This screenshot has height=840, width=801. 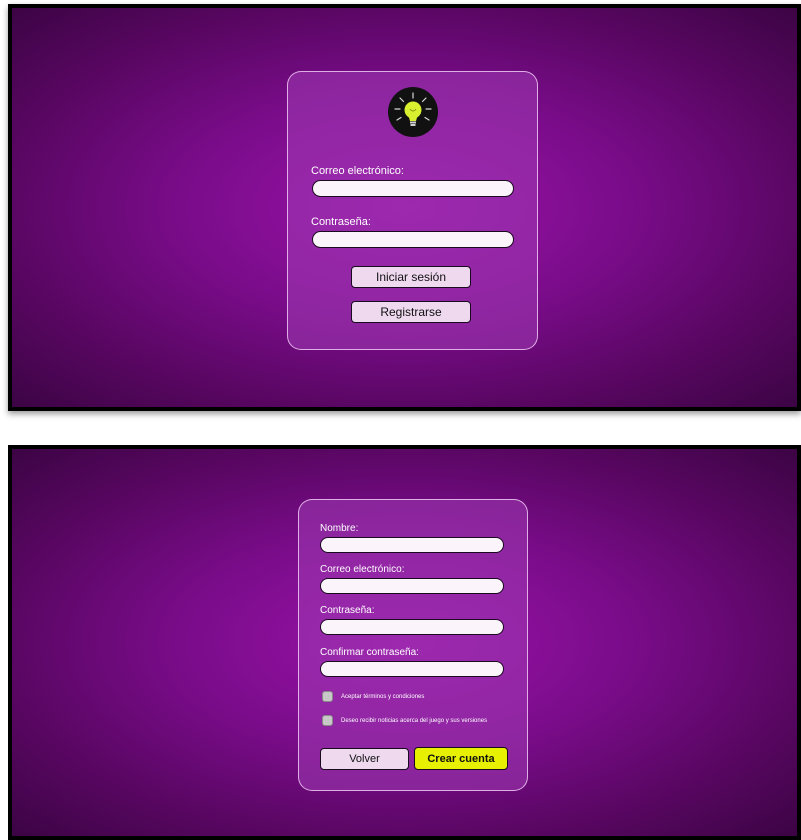 What do you see at coordinates (327, 696) in the screenshot?
I see `terms-checkbox` at bounding box center [327, 696].